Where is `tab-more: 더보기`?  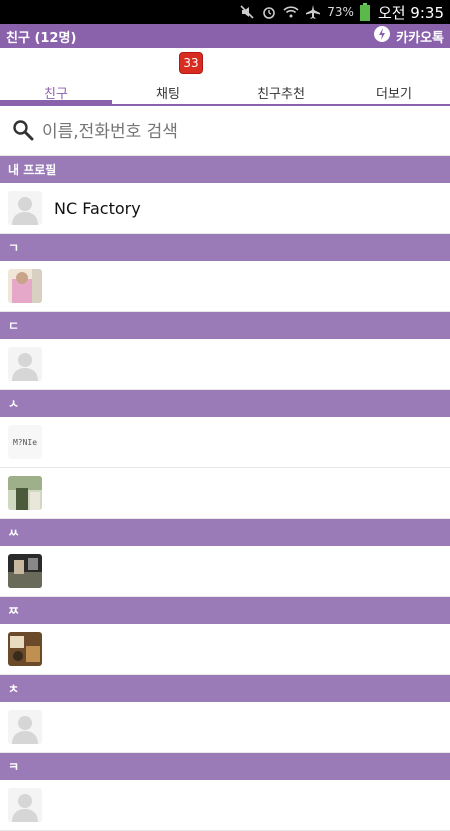 tab-more: 더보기 is located at coordinates (394, 76).